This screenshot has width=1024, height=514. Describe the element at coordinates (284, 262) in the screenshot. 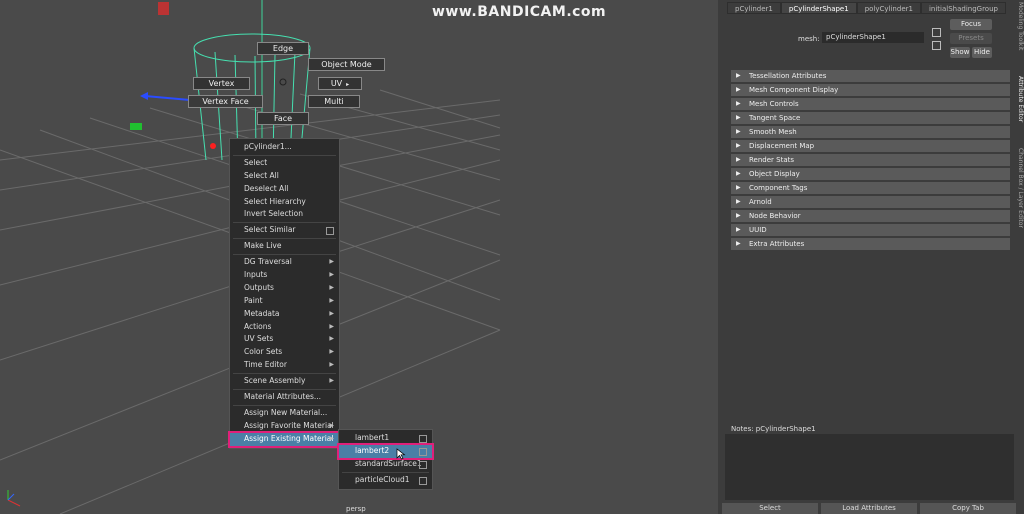

I see `menu-item-dg-traversal: DG Traversal ▶` at that location.